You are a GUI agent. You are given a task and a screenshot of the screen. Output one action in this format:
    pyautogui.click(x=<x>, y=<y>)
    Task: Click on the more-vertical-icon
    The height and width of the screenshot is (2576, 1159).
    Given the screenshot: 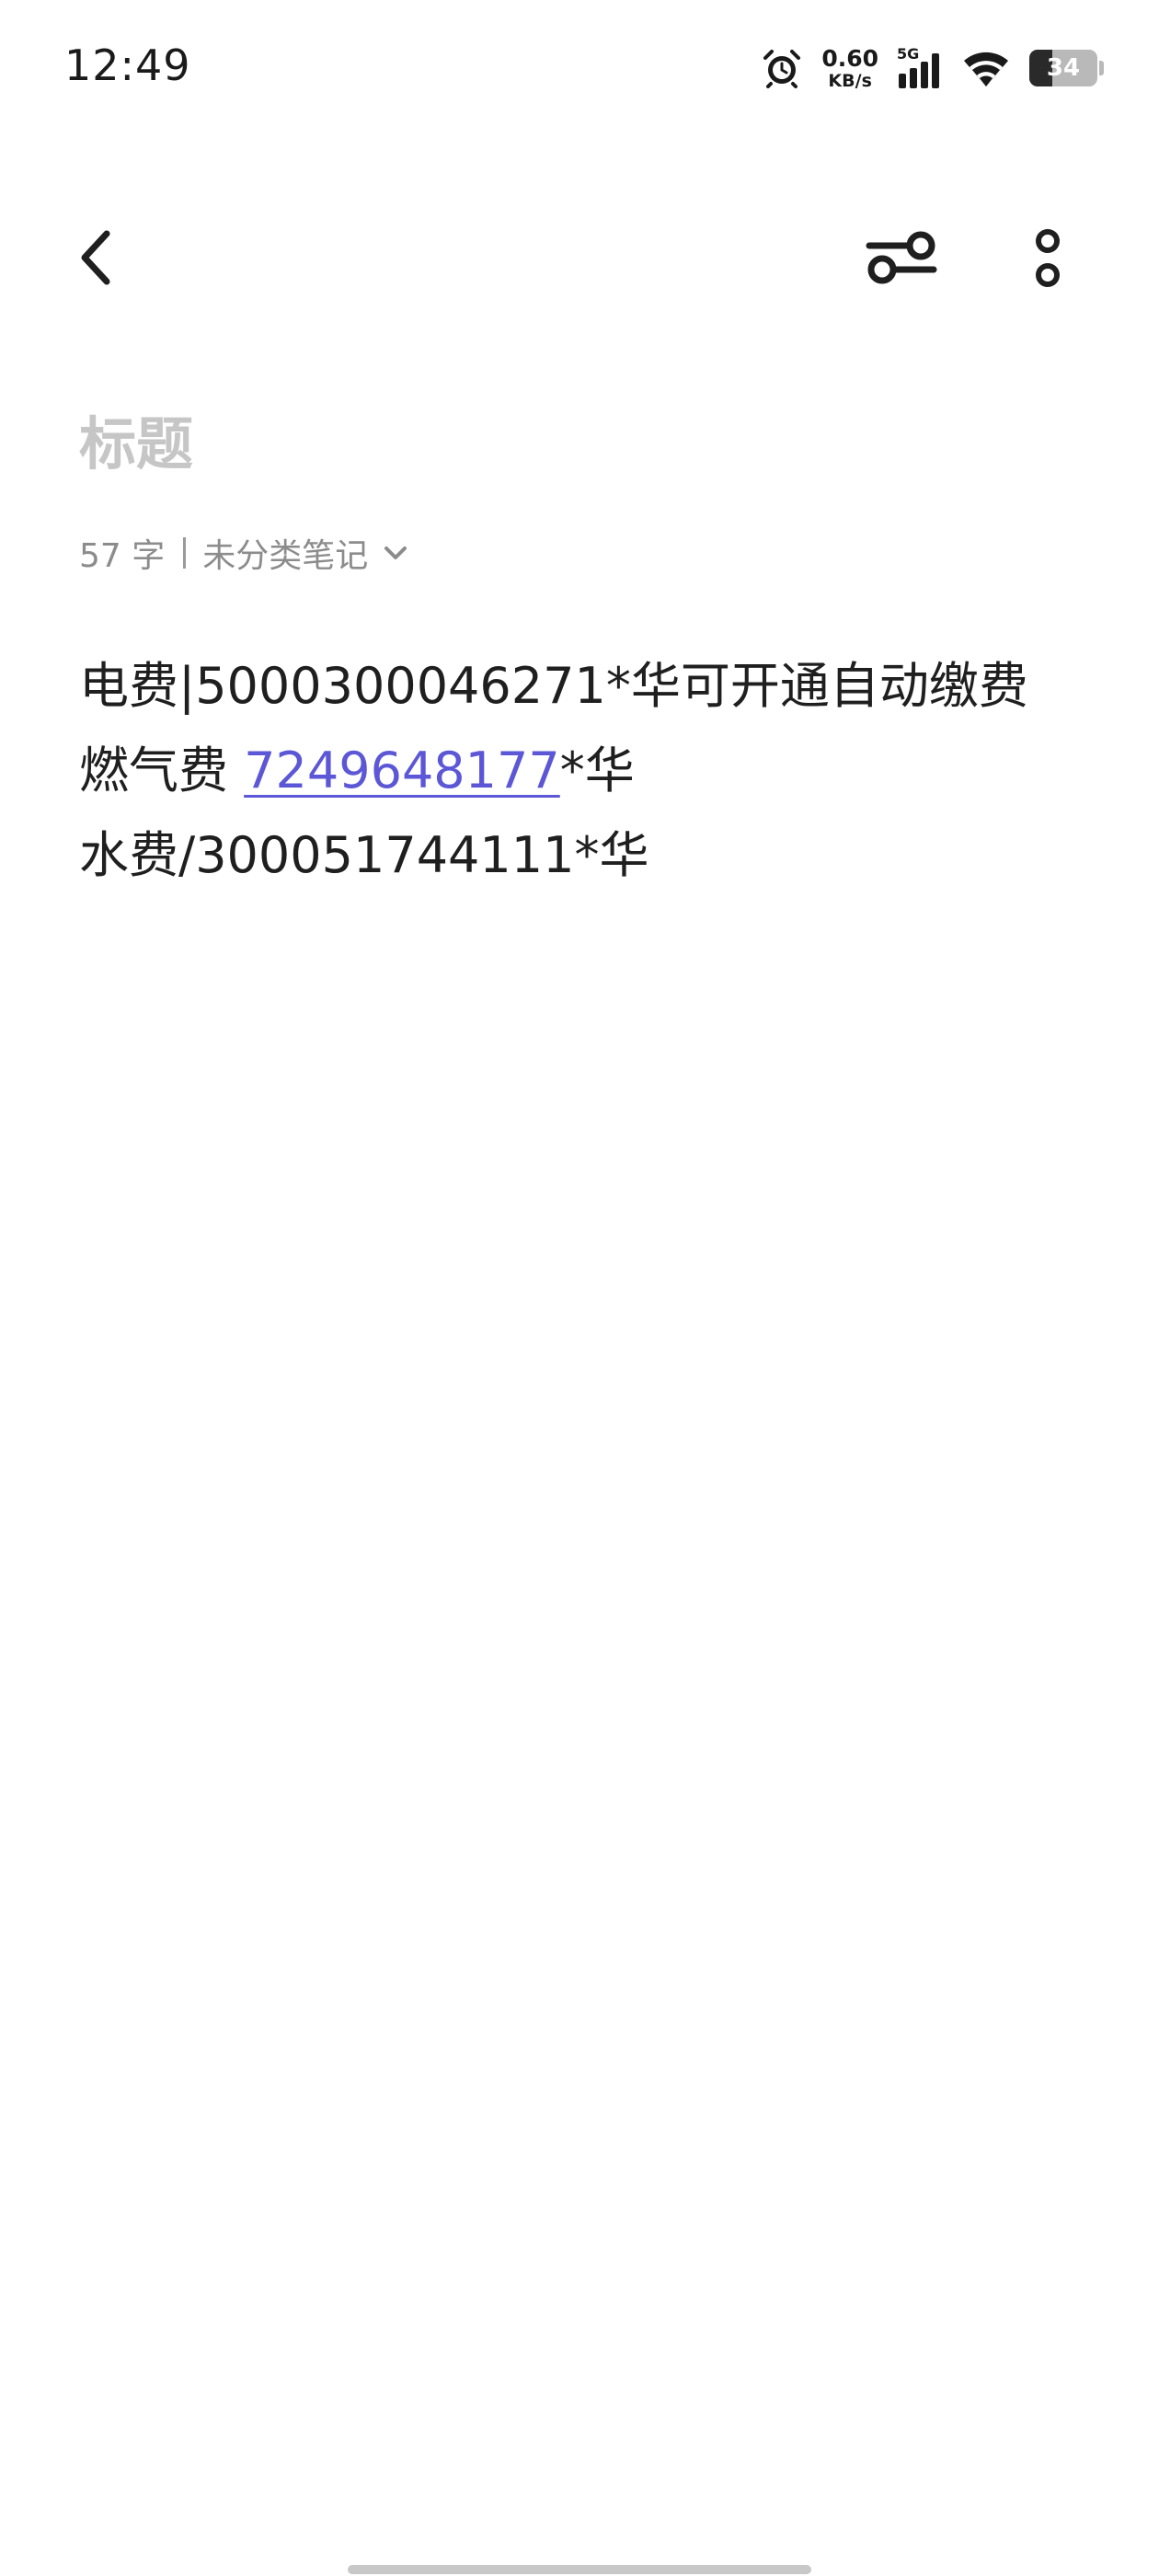 What is the action you would take?
    pyautogui.click(x=1048, y=258)
    